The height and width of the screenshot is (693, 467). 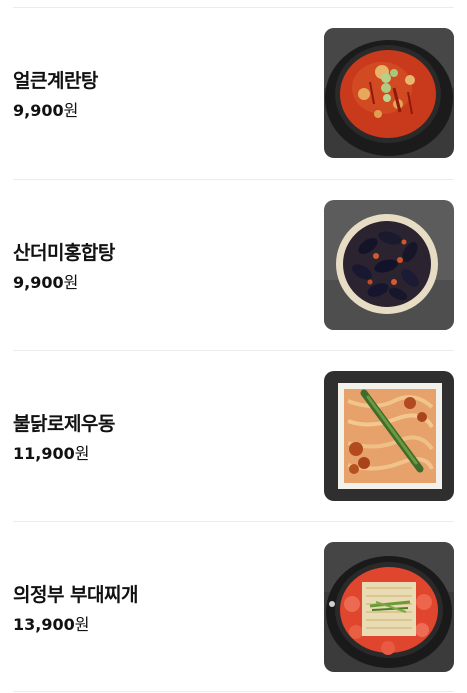 What do you see at coordinates (51, 624) in the screenshot?
I see `menu-item-price: 13,900원` at bounding box center [51, 624].